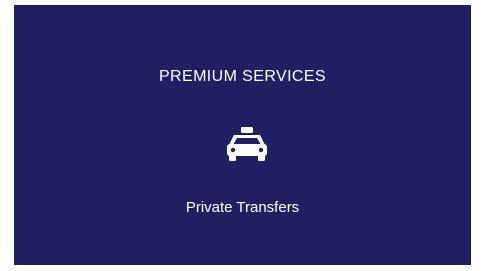 The height and width of the screenshot is (271, 483). Describe the element at coordinates (247, 144) in the screenshot. I see `taxi-icon` at that location.